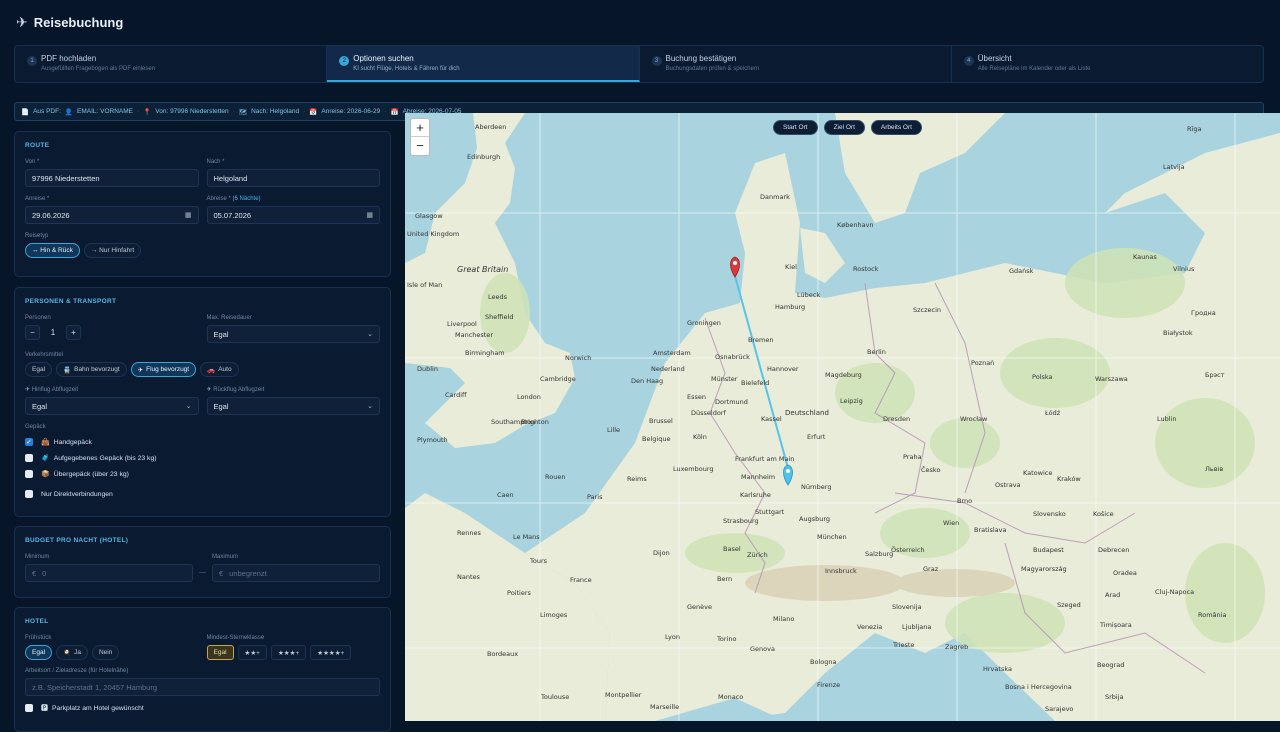  Describe the element at coordinates (91, 369) in the screenshot. I see `transport-train-chip: 🚆 Bahn bevorzugt` at that location.